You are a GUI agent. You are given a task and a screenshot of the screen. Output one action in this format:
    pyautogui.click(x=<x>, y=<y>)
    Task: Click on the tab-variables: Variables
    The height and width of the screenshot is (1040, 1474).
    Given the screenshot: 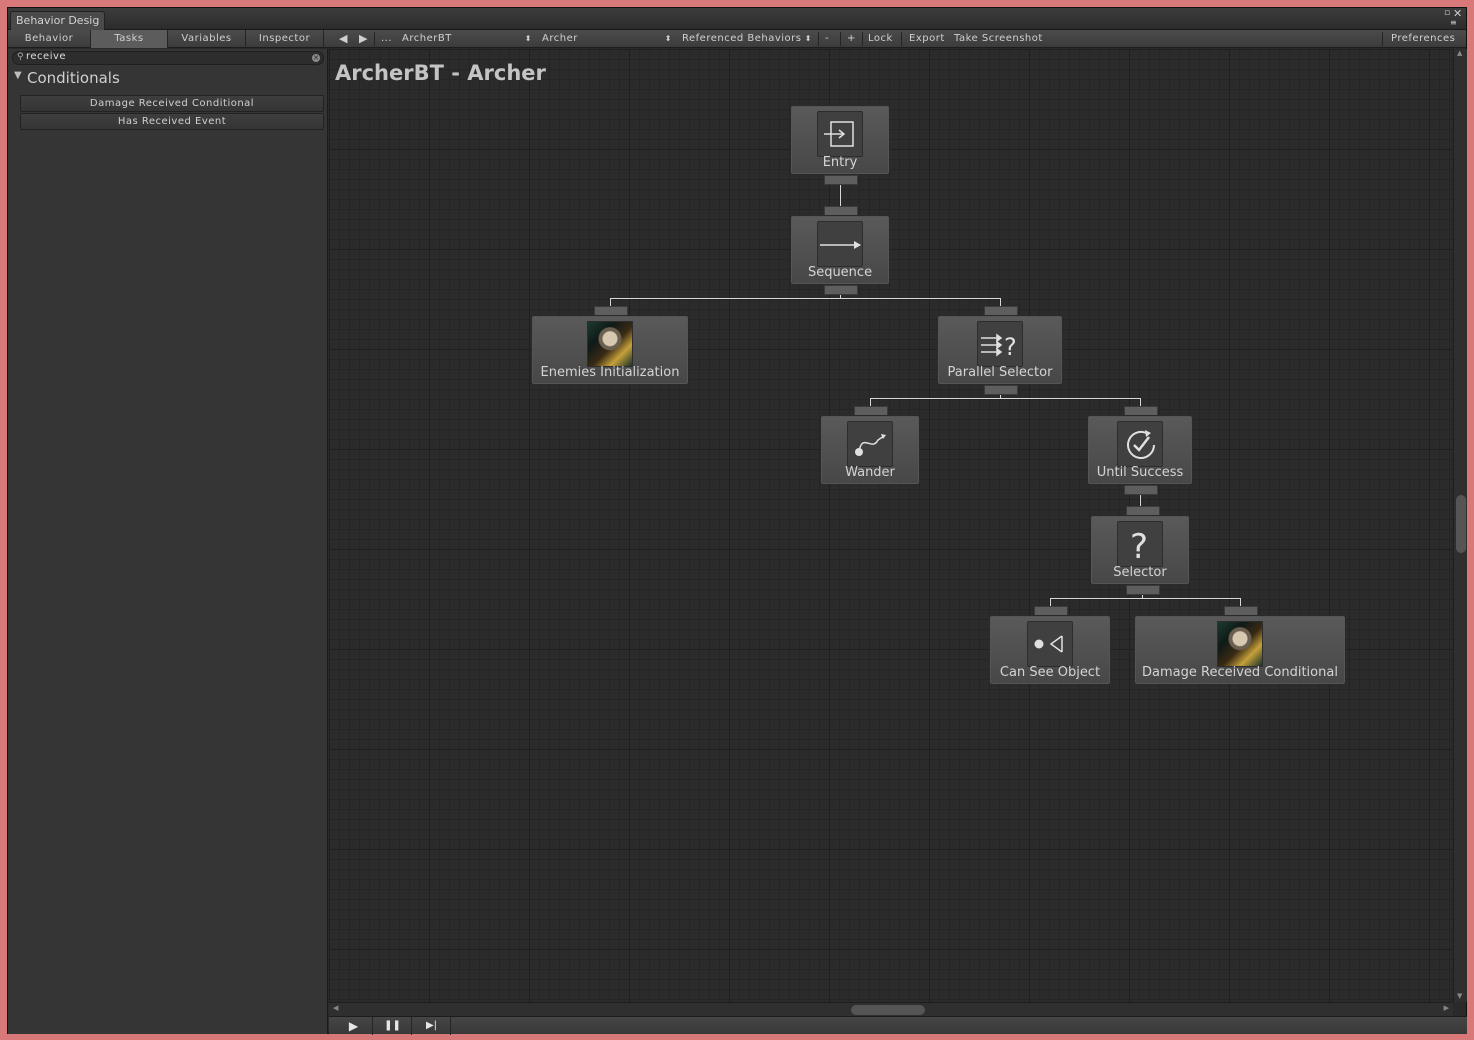 What is the action you would take?
    pyautogui.click(x=207, y=39)
    